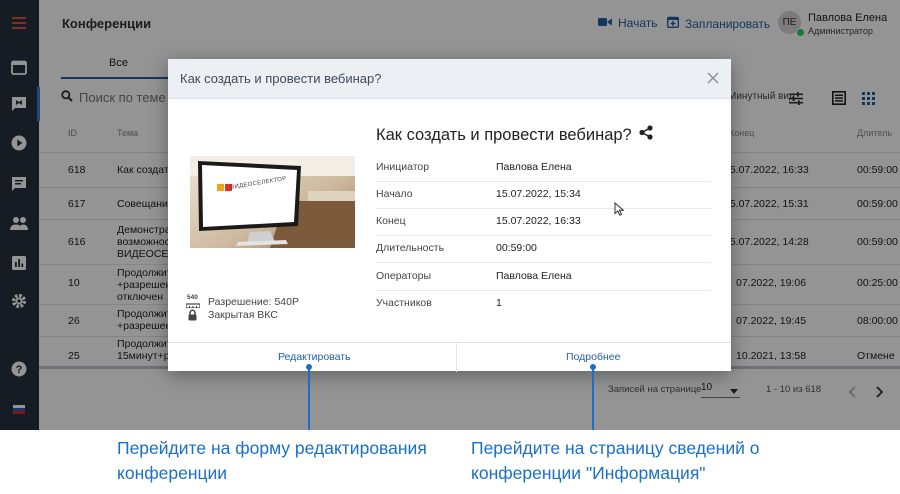 The image size is (900, 494). What do you see at coordinates (243, 315) in the screenshot?
I see `access-text: Закрытая ВКС` at bounding box center [243, 315].